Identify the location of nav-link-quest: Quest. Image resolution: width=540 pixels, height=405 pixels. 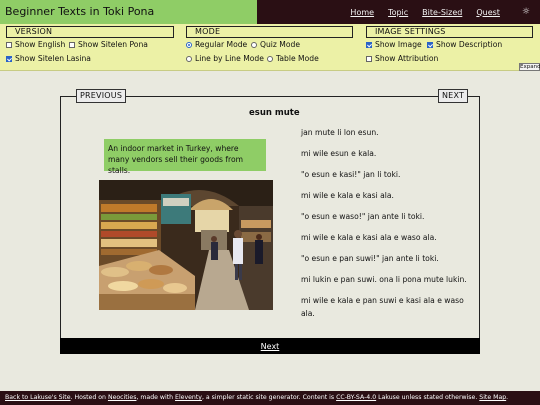
(488, 12).